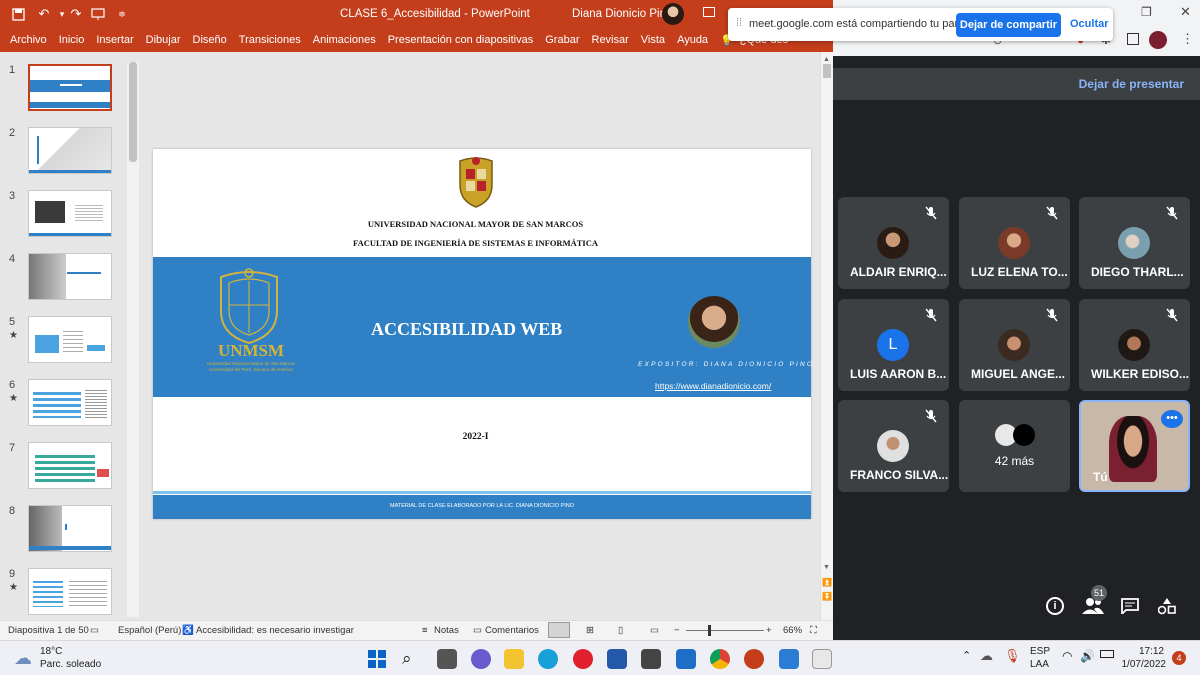  Describe the element at coordinates (1141, 664) in the screenshot. I see `clock-date: 1/07/2022` at that location.